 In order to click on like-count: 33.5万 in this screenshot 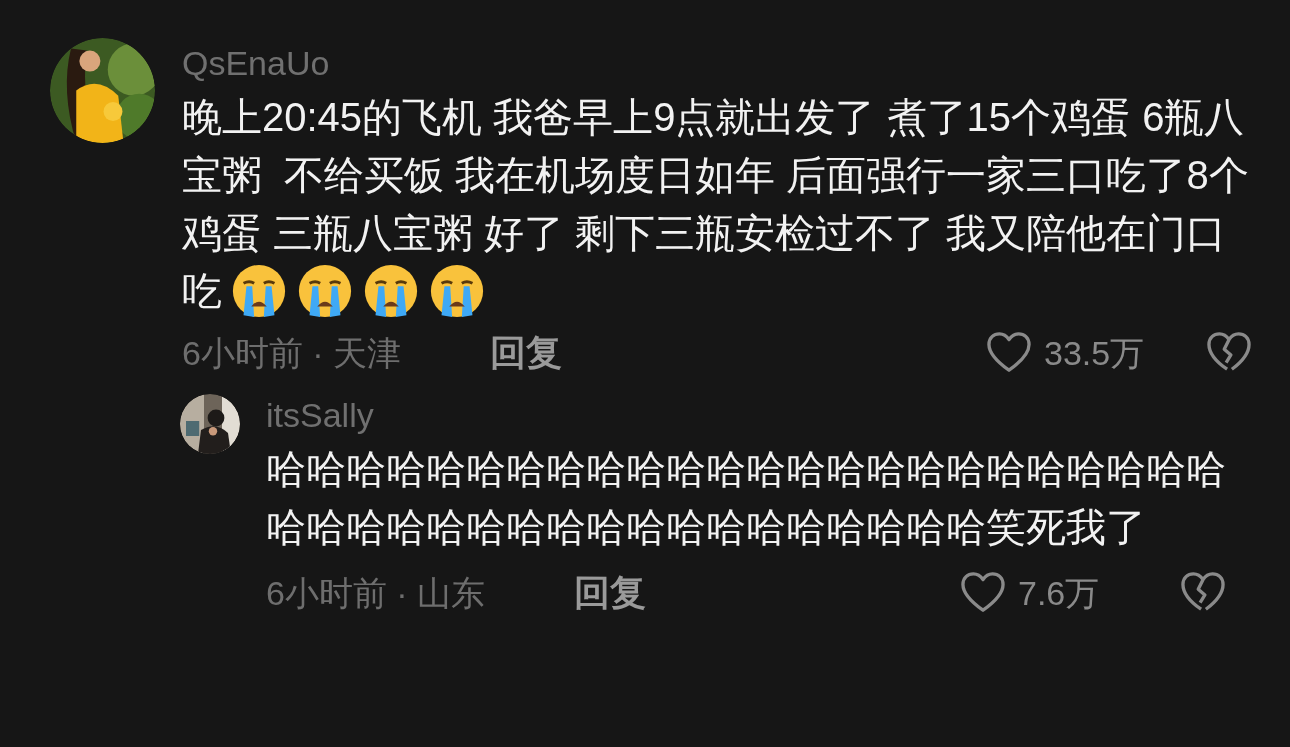, I will do `click(1095, 353)`.